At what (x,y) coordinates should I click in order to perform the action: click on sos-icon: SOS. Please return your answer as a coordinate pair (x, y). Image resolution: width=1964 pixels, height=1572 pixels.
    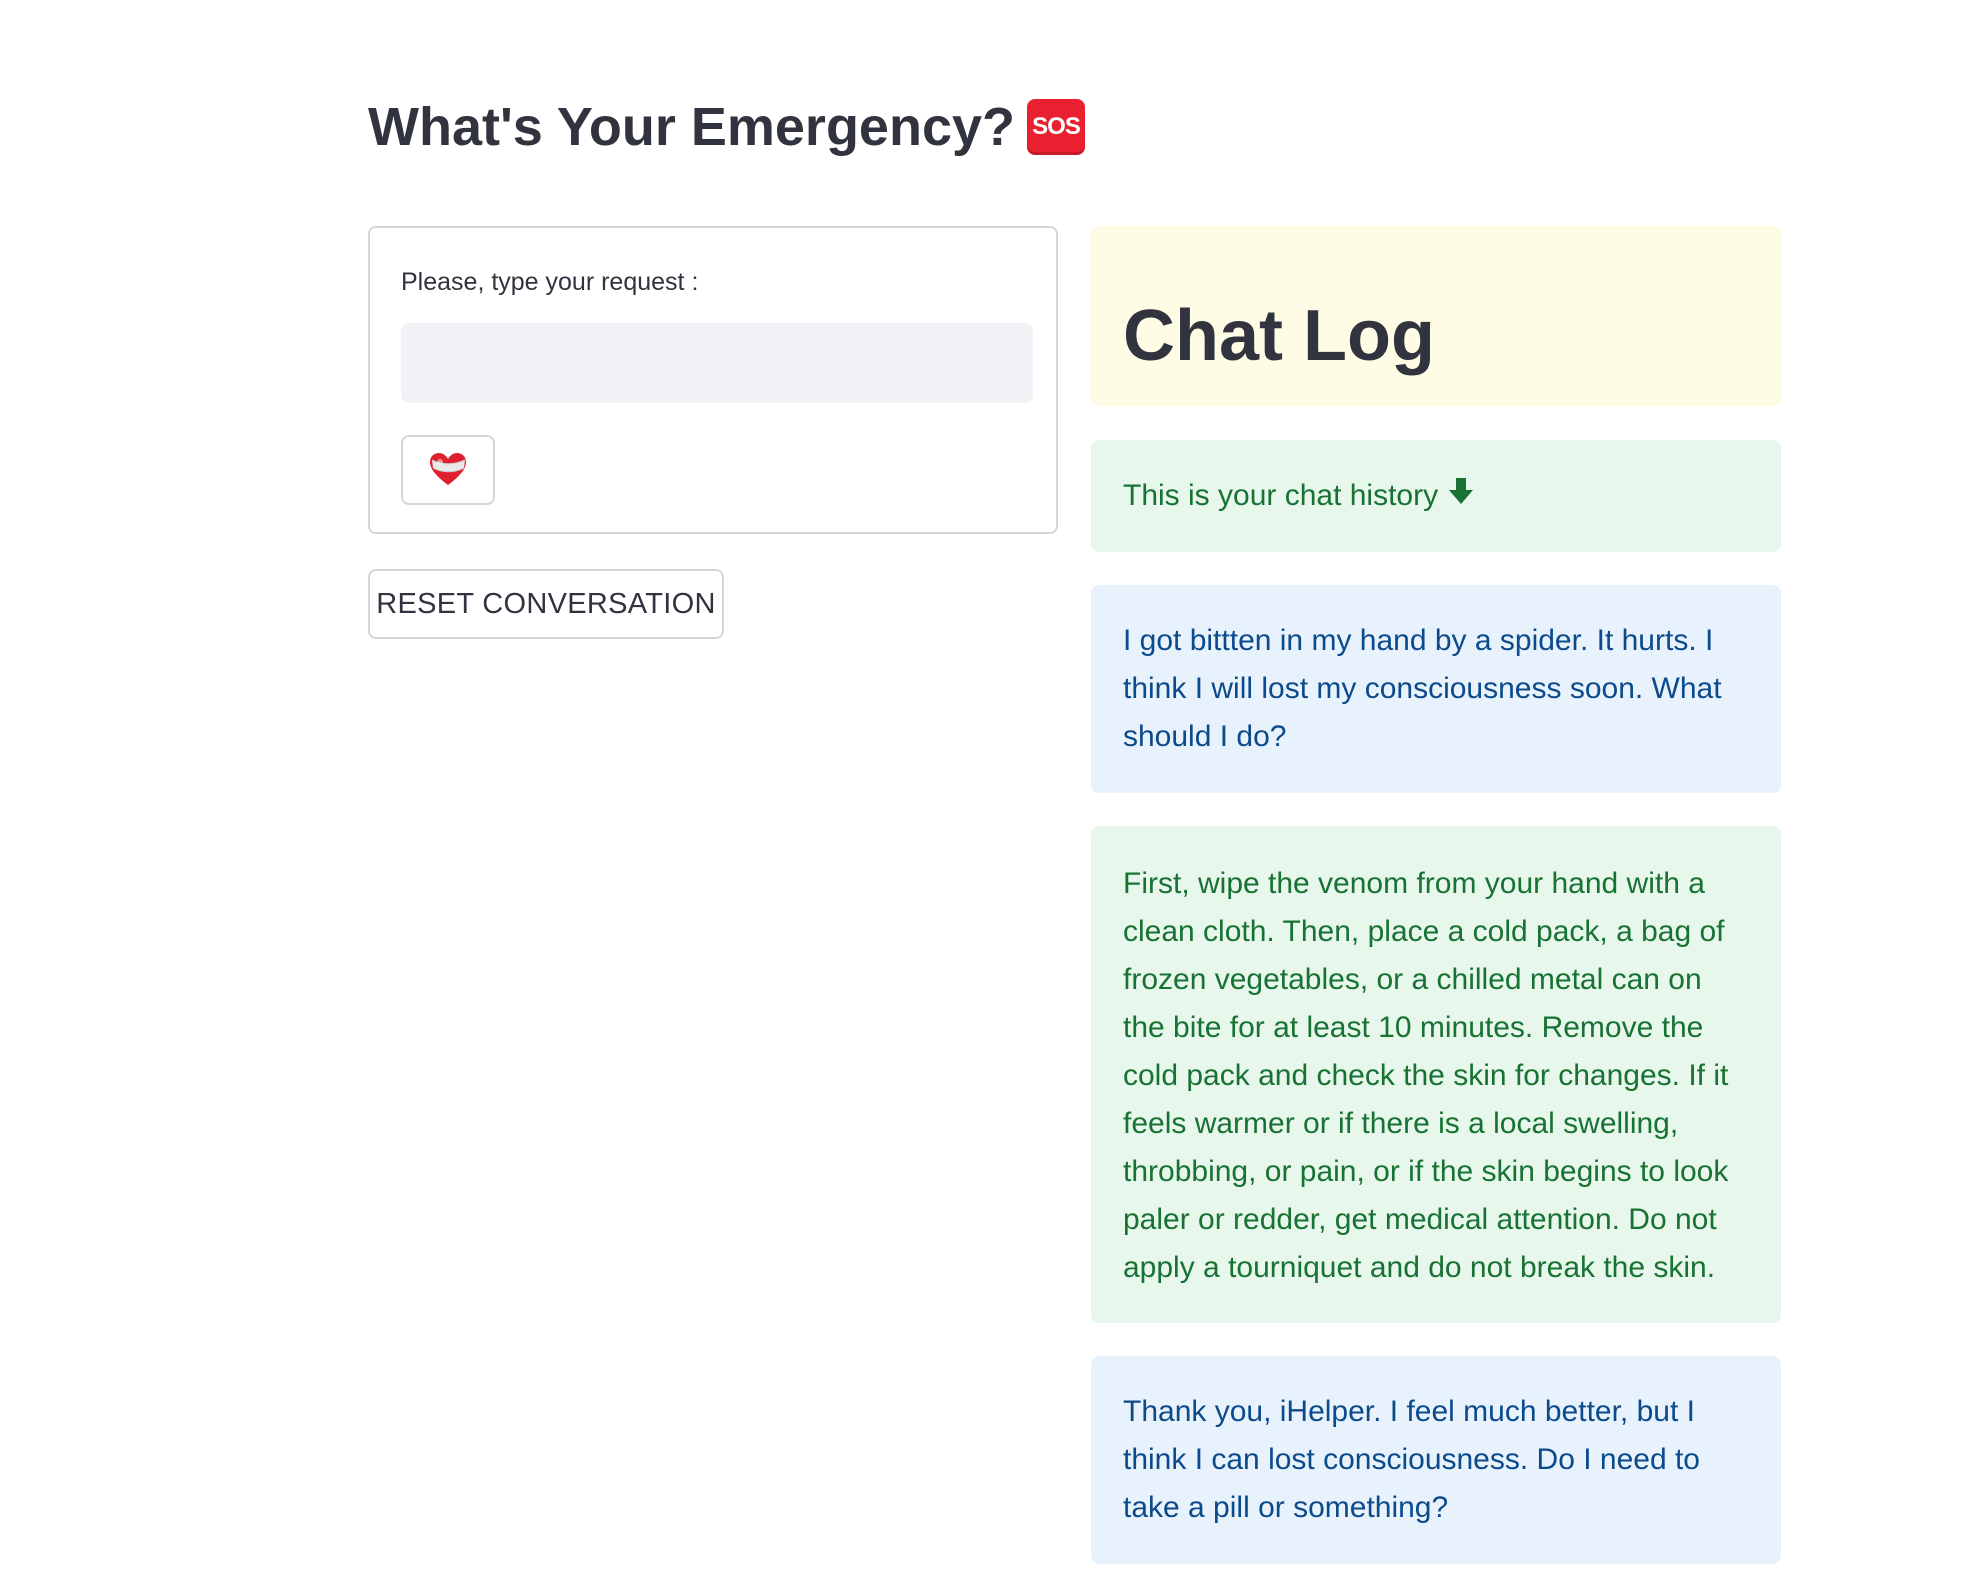
    Looking at the image, I should click on (1056, 127).